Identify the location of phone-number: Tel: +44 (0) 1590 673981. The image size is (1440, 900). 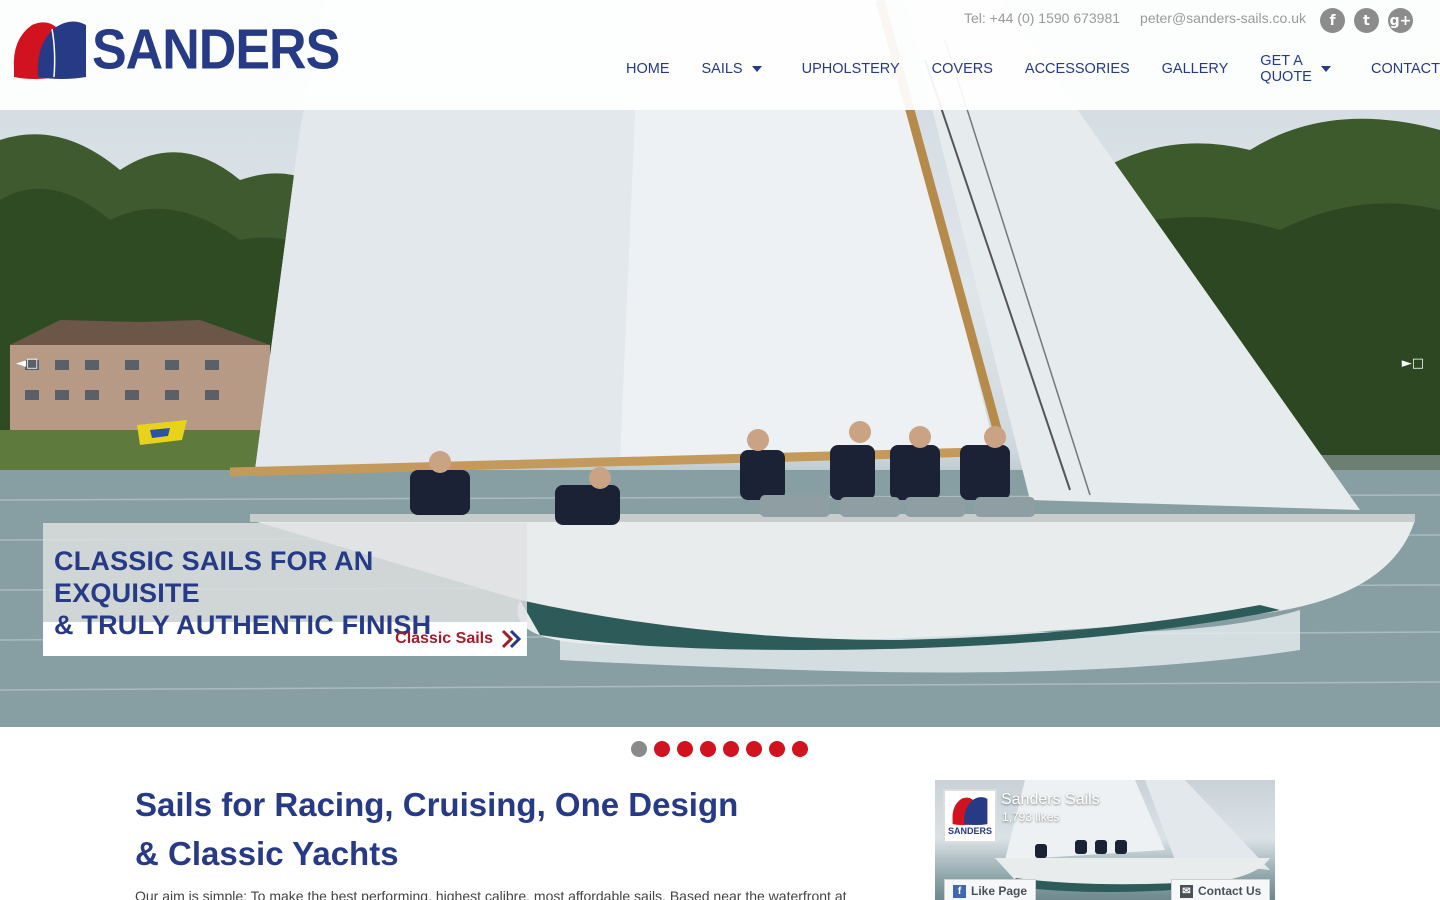
(1042, 18).